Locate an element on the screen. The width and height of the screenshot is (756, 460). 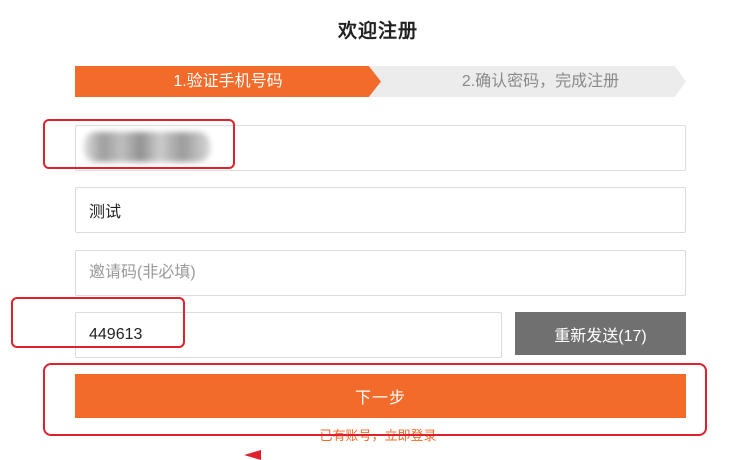
annotation-arrow-icon is located at coordinates (252, 455).